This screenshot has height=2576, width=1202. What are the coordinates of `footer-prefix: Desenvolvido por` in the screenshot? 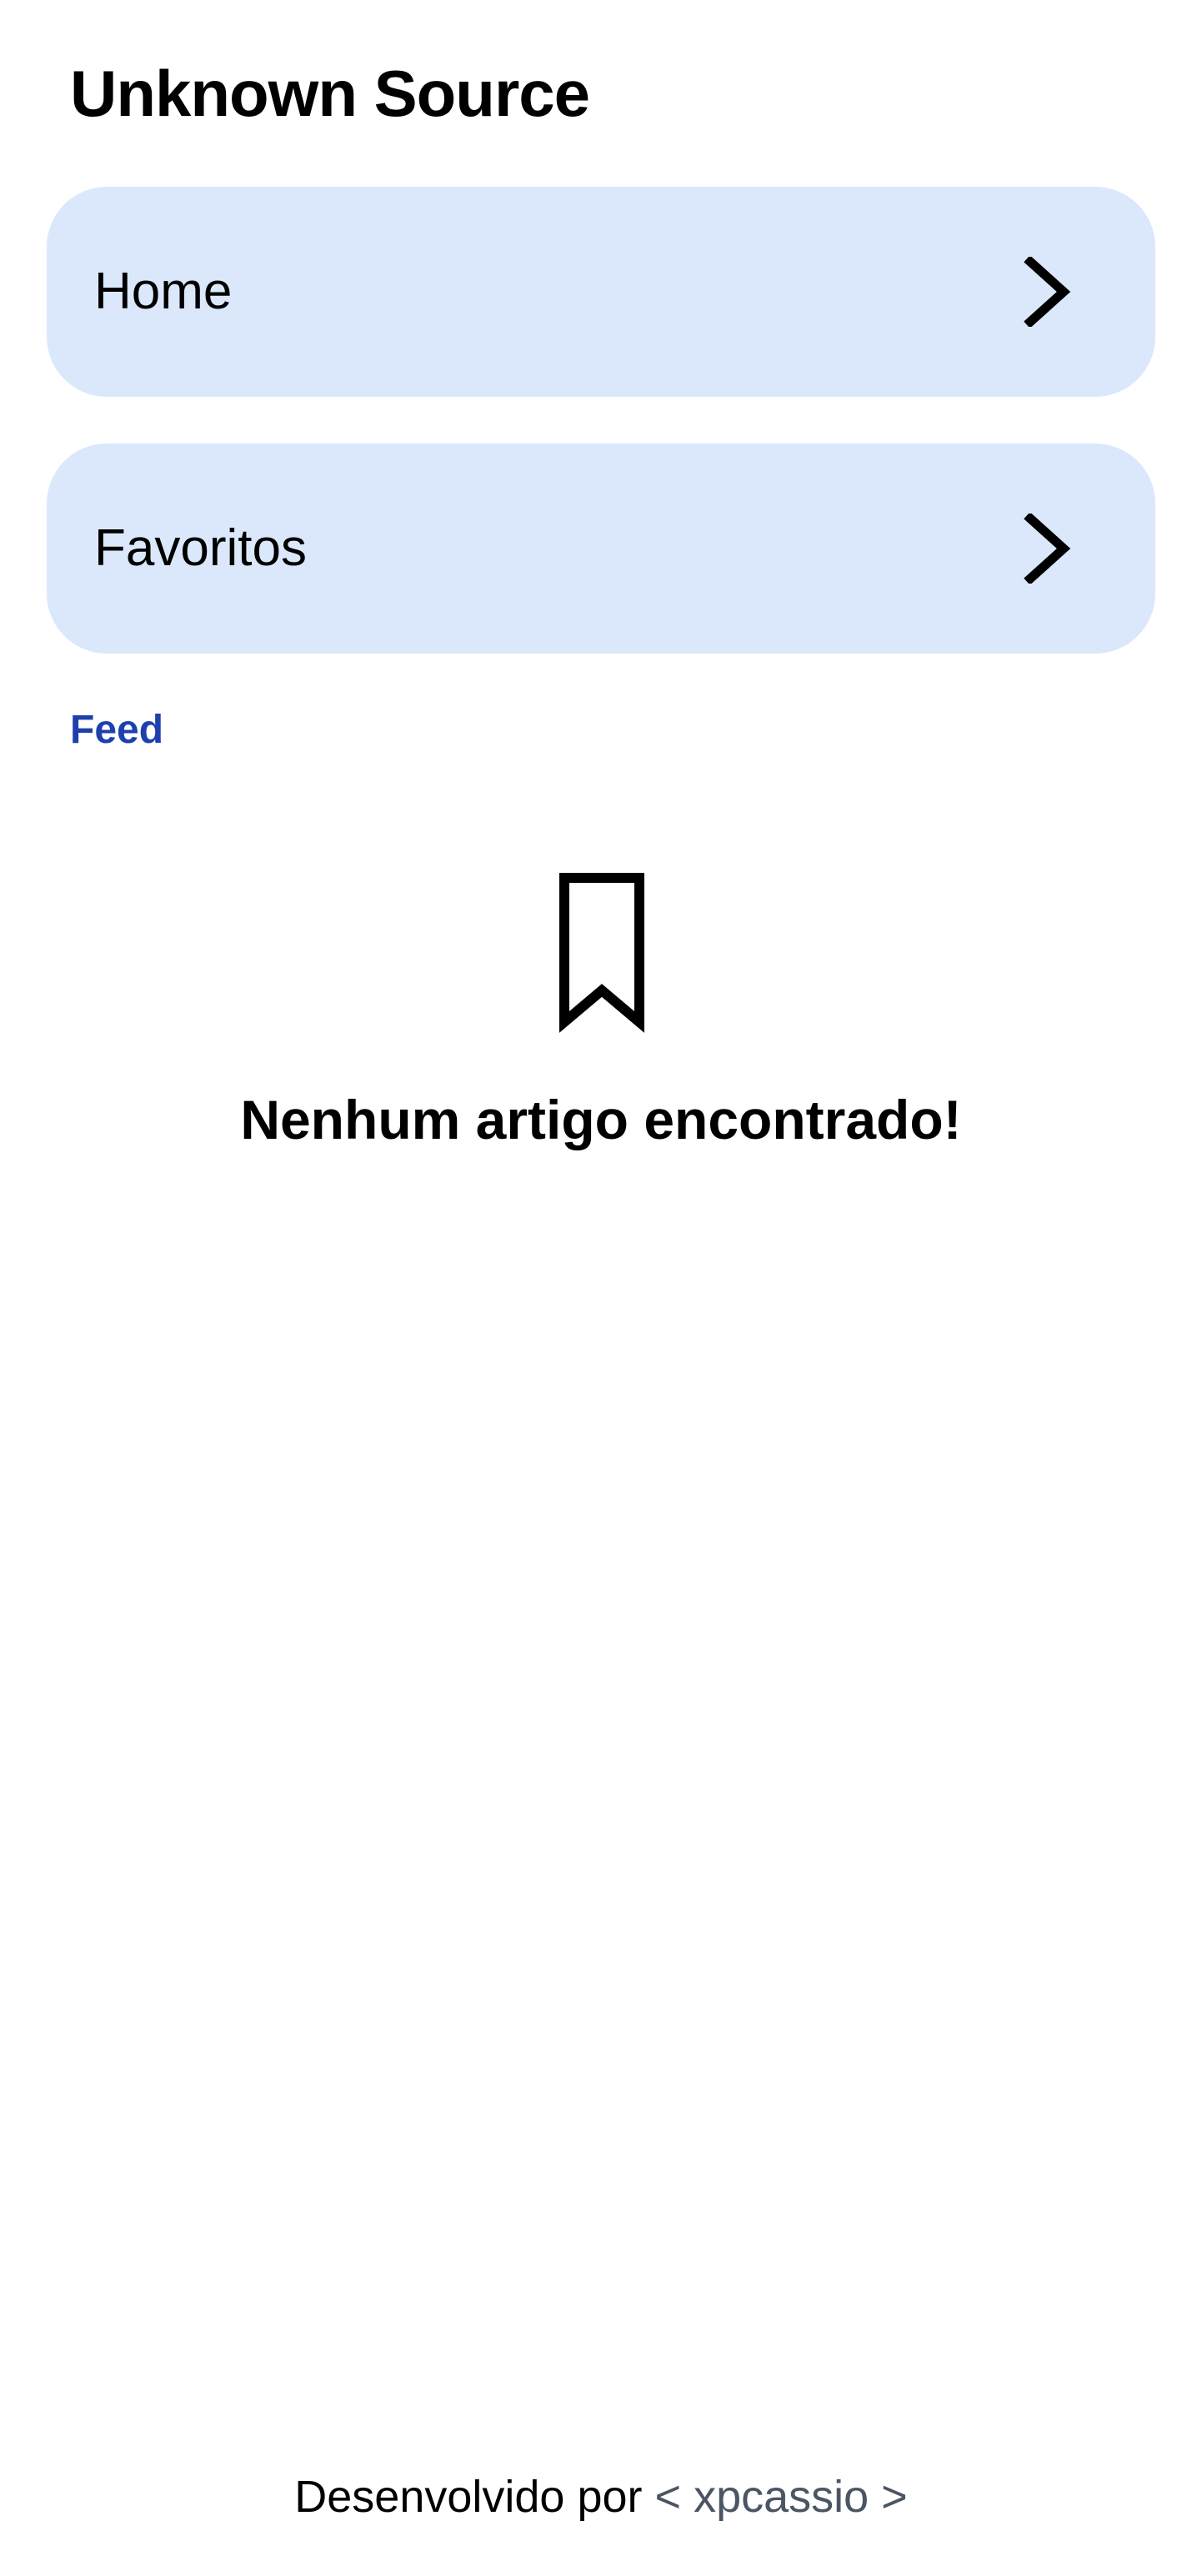 It's located at (468, 2497).